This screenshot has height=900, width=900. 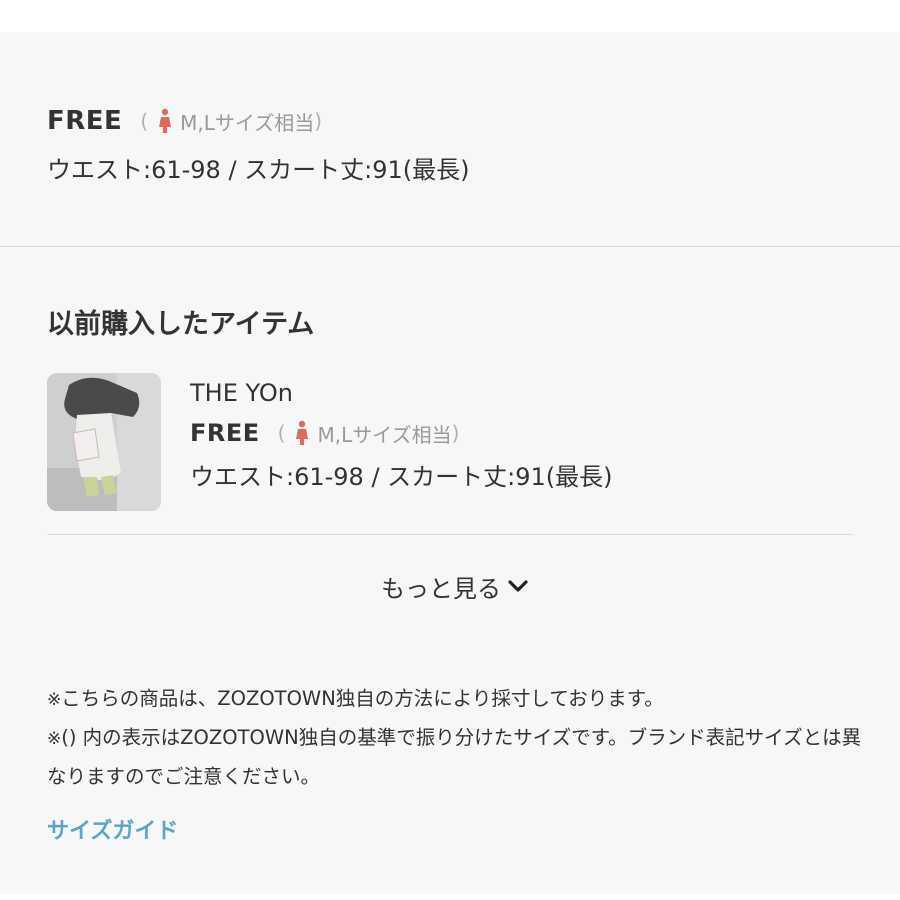 What do you see at coordinates (384, 434) in the screenshot?
I see `item-size-equivalent-text: M,Lサイズ相当` at bounding box center [384, 434].